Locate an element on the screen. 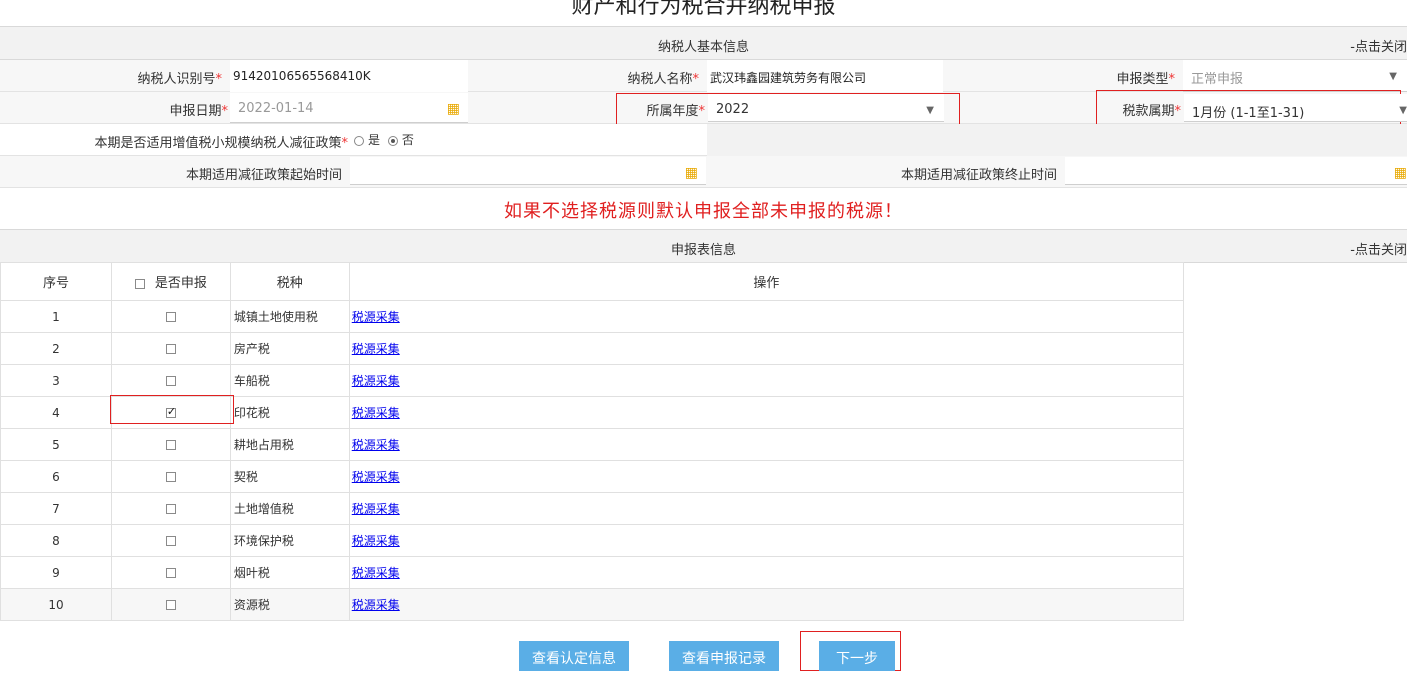  col-header-tax: 税种 is located at coordinates (289, 281).